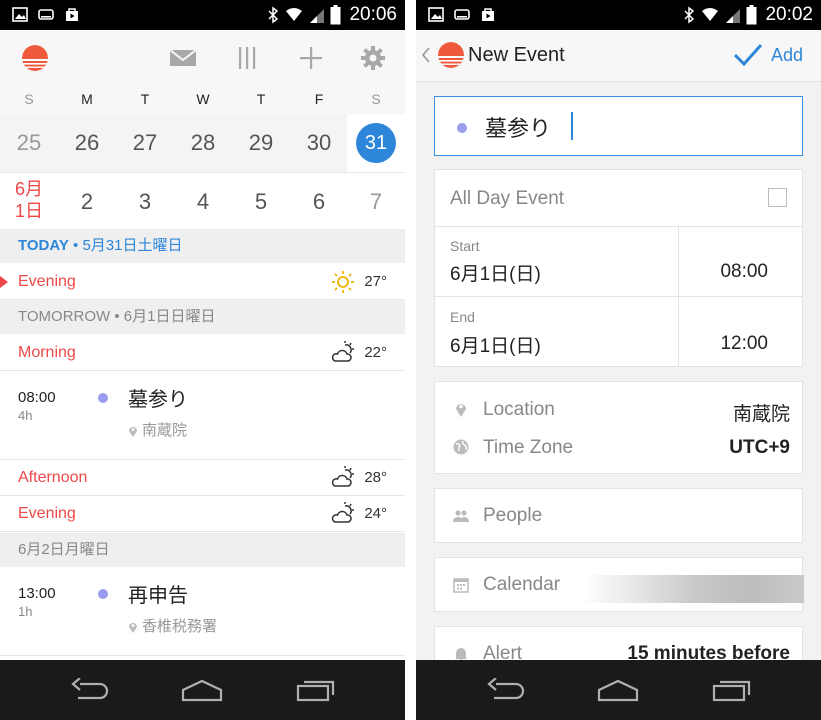  I want to click on weather-row: Evening 24°, so click(202, 514).